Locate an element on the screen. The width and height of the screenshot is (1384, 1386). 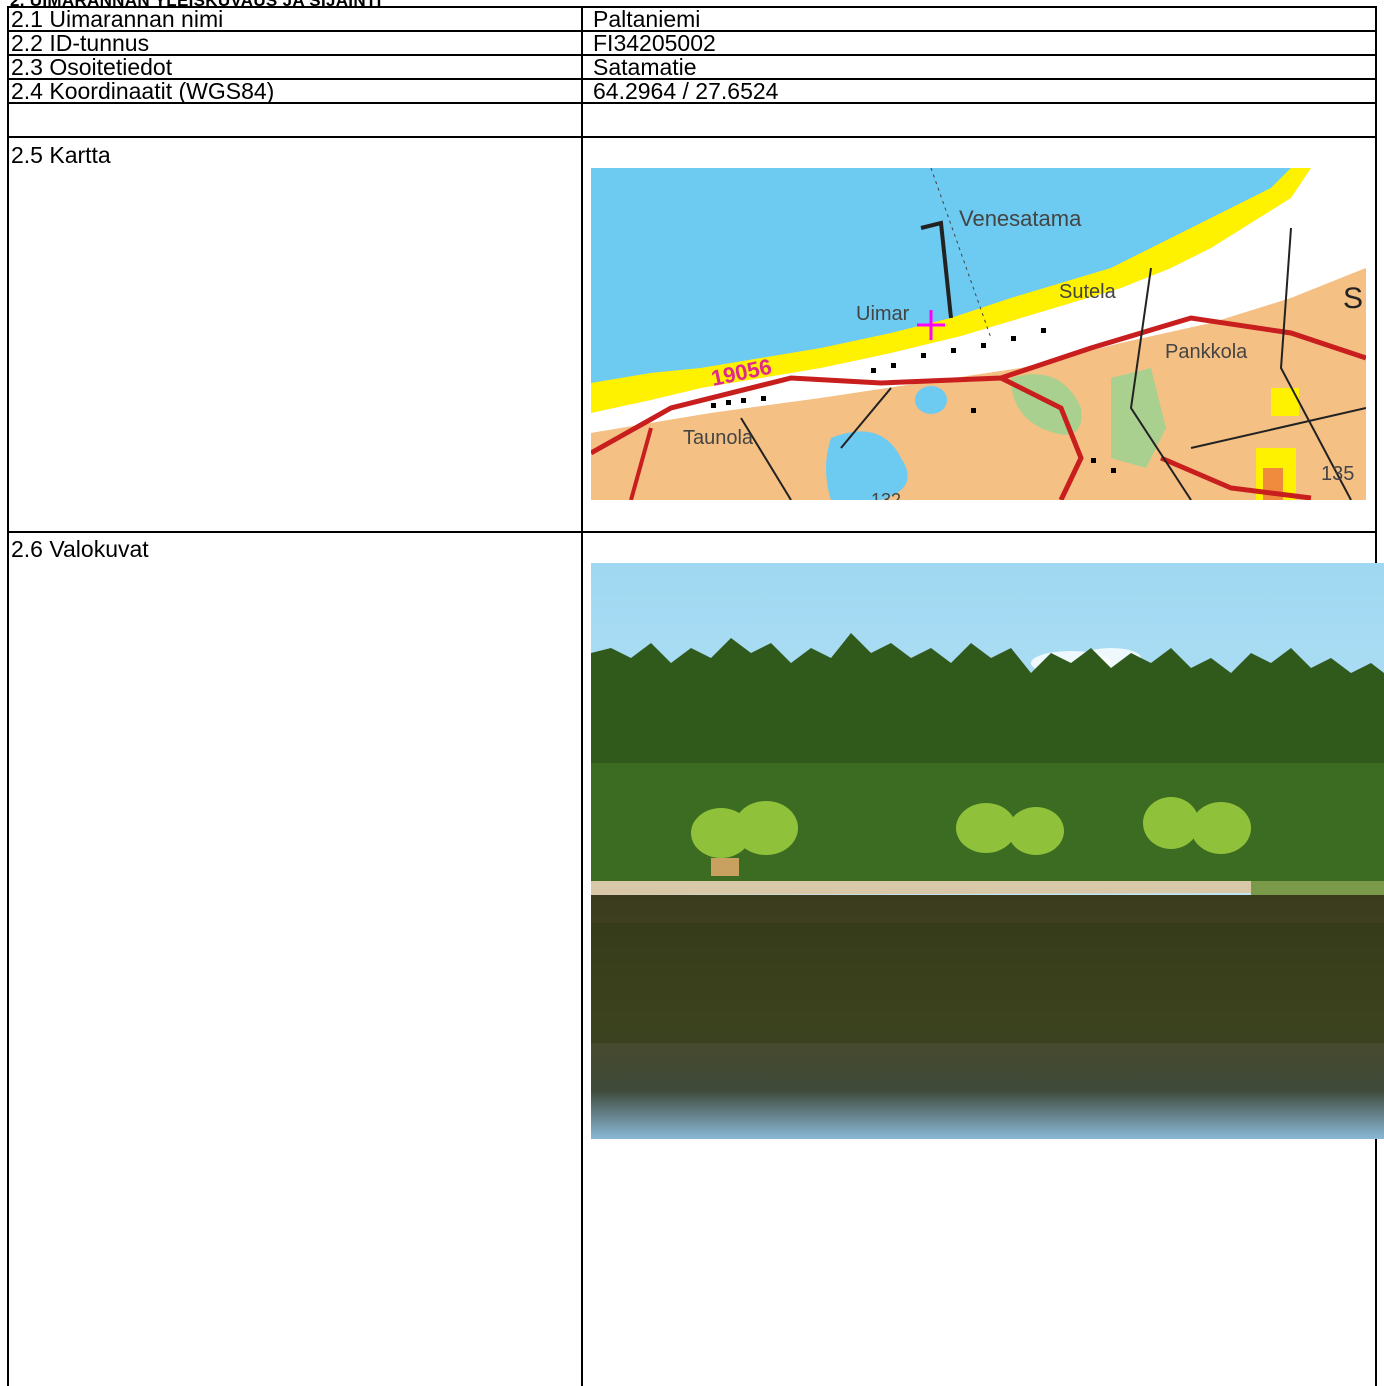
map-number-132: 132 is located at coordinates (886, 495).